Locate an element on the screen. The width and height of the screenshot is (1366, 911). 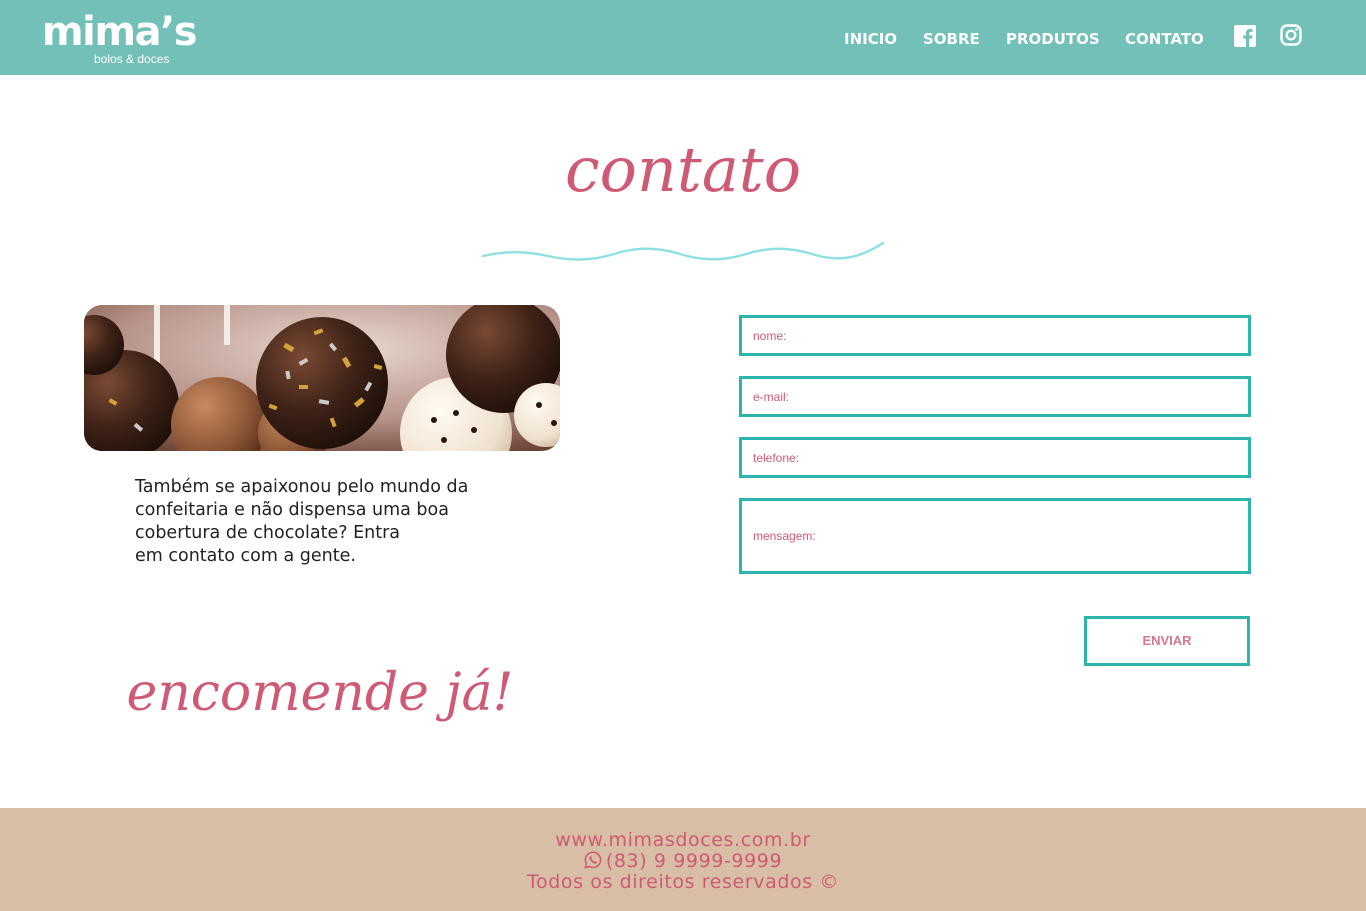
footer-phone: (83) 9 9999-9999 is located at coordinates (683, 861).